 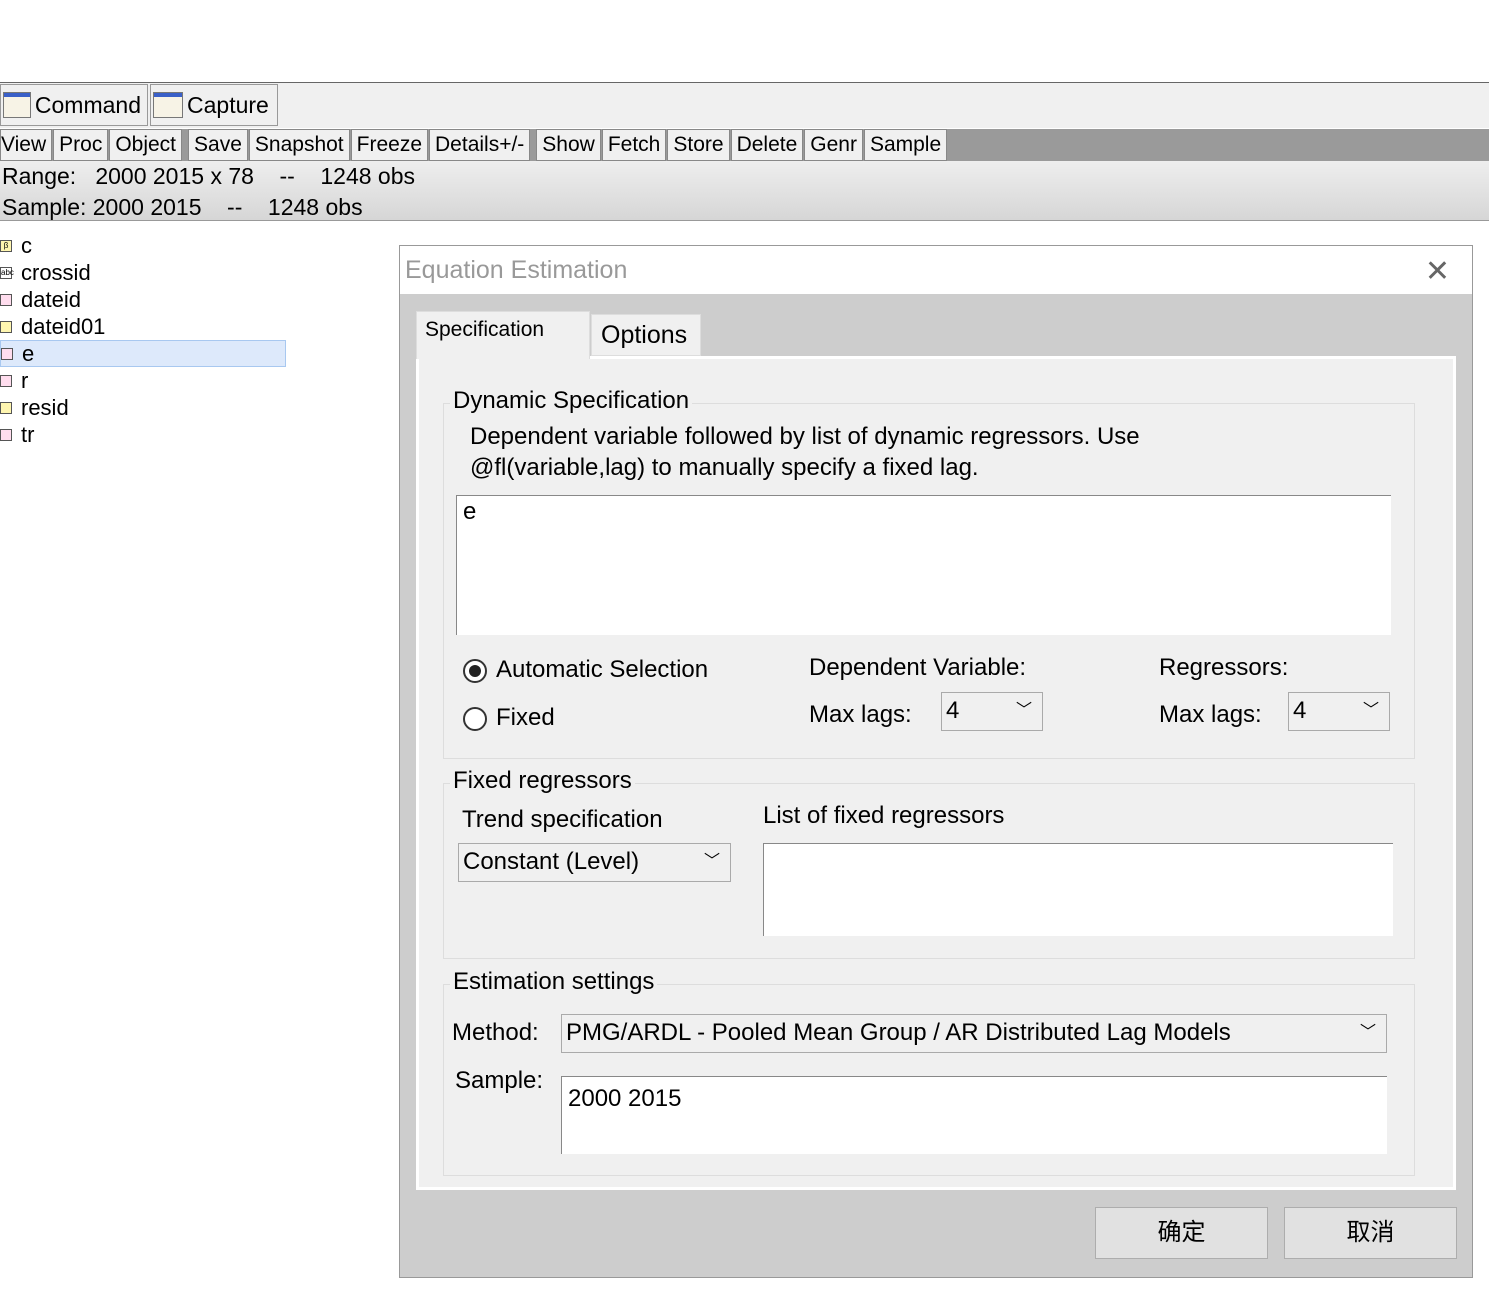 I want to click on item-name: dateid, so click(x=51, y=299).